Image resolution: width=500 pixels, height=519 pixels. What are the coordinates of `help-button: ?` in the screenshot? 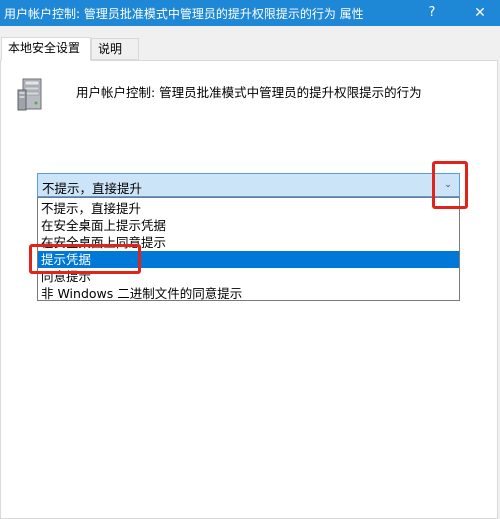 It's located at (432, 13).